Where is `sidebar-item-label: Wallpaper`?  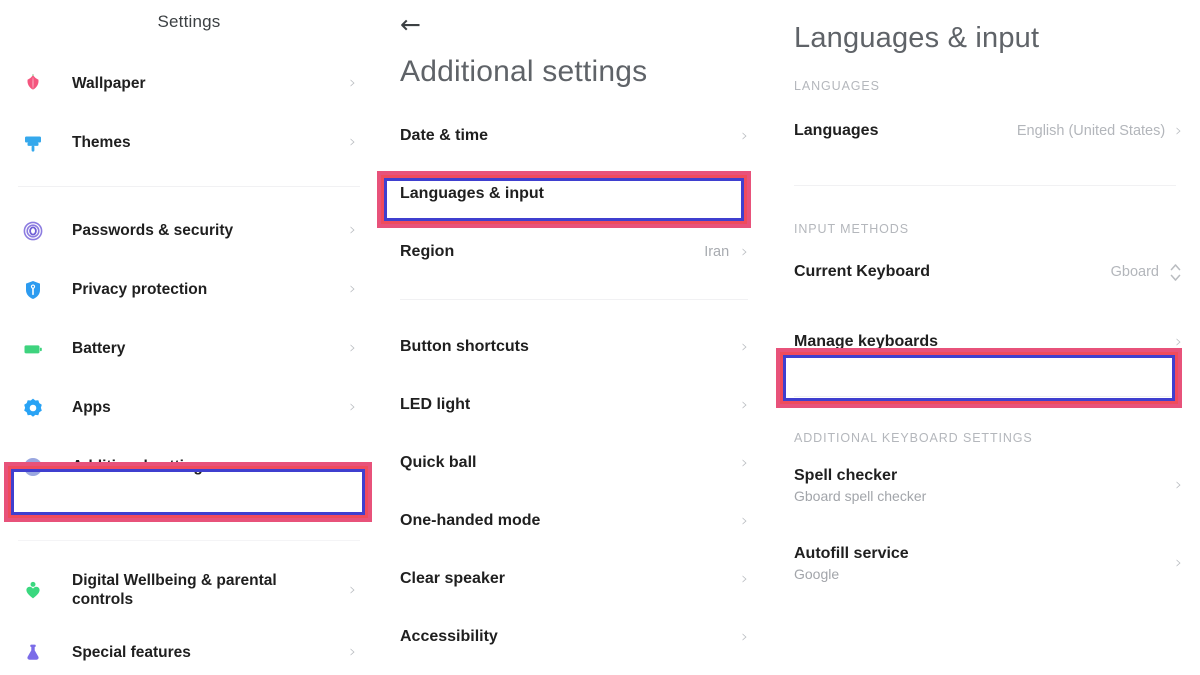
sidebar-item-label: Wallpaper is located at coordinates (109, 83).